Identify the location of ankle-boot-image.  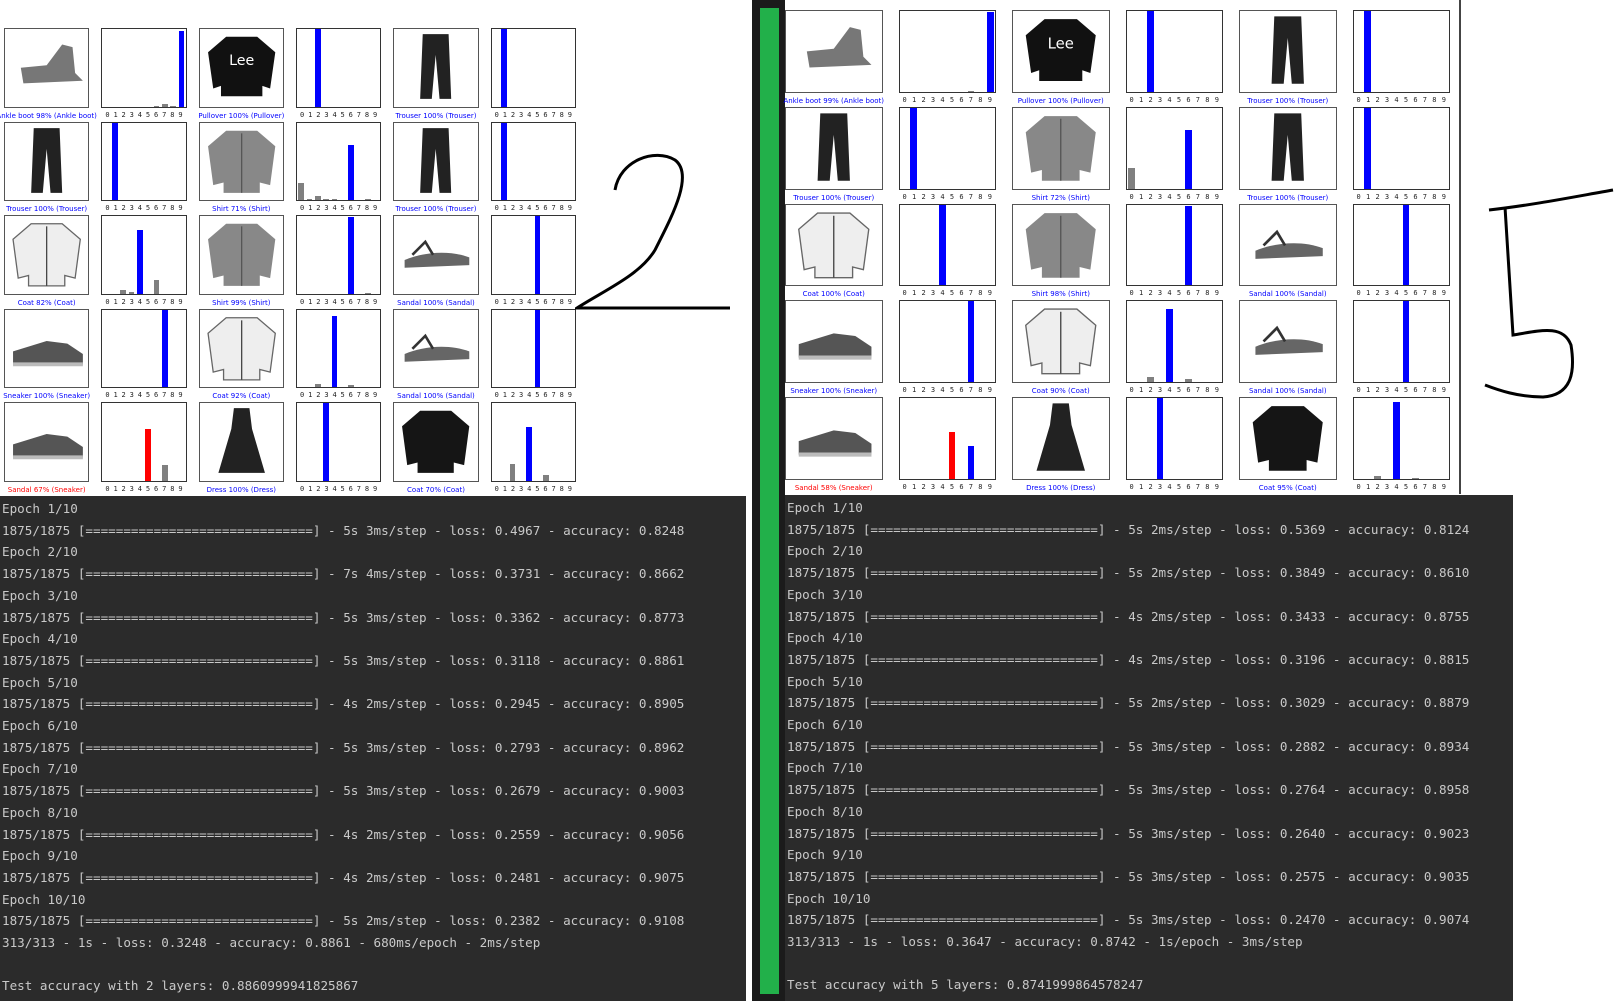
(834, 51).